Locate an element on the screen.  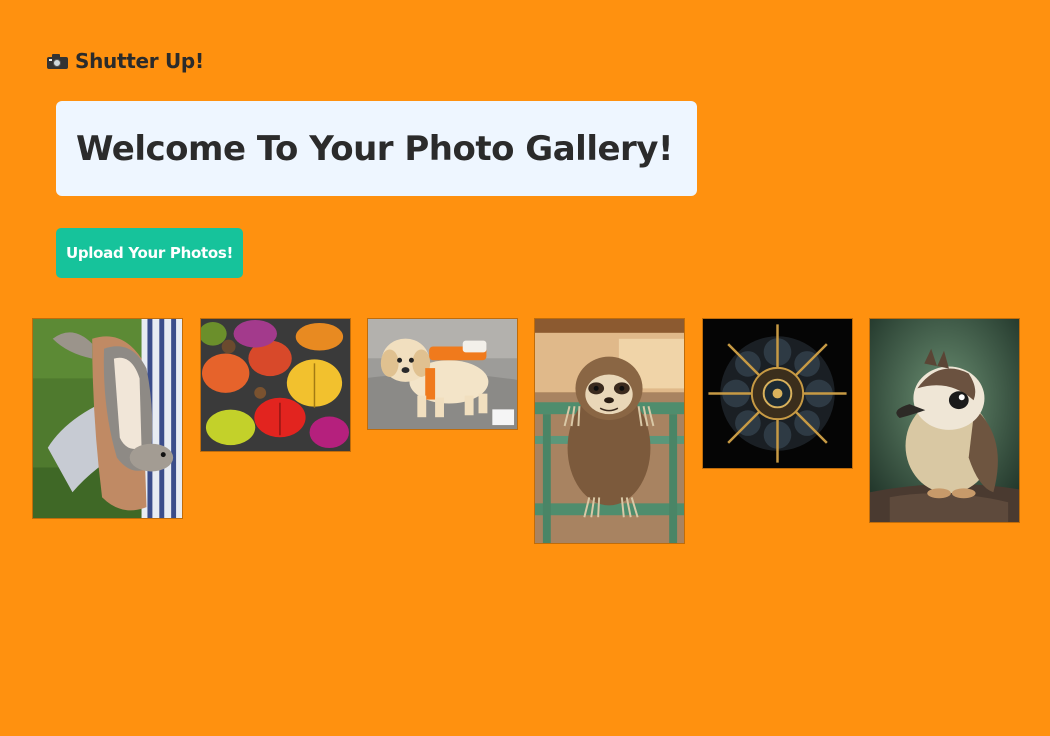
gallery-photo-squirrel is located at coordinates (107, 418).